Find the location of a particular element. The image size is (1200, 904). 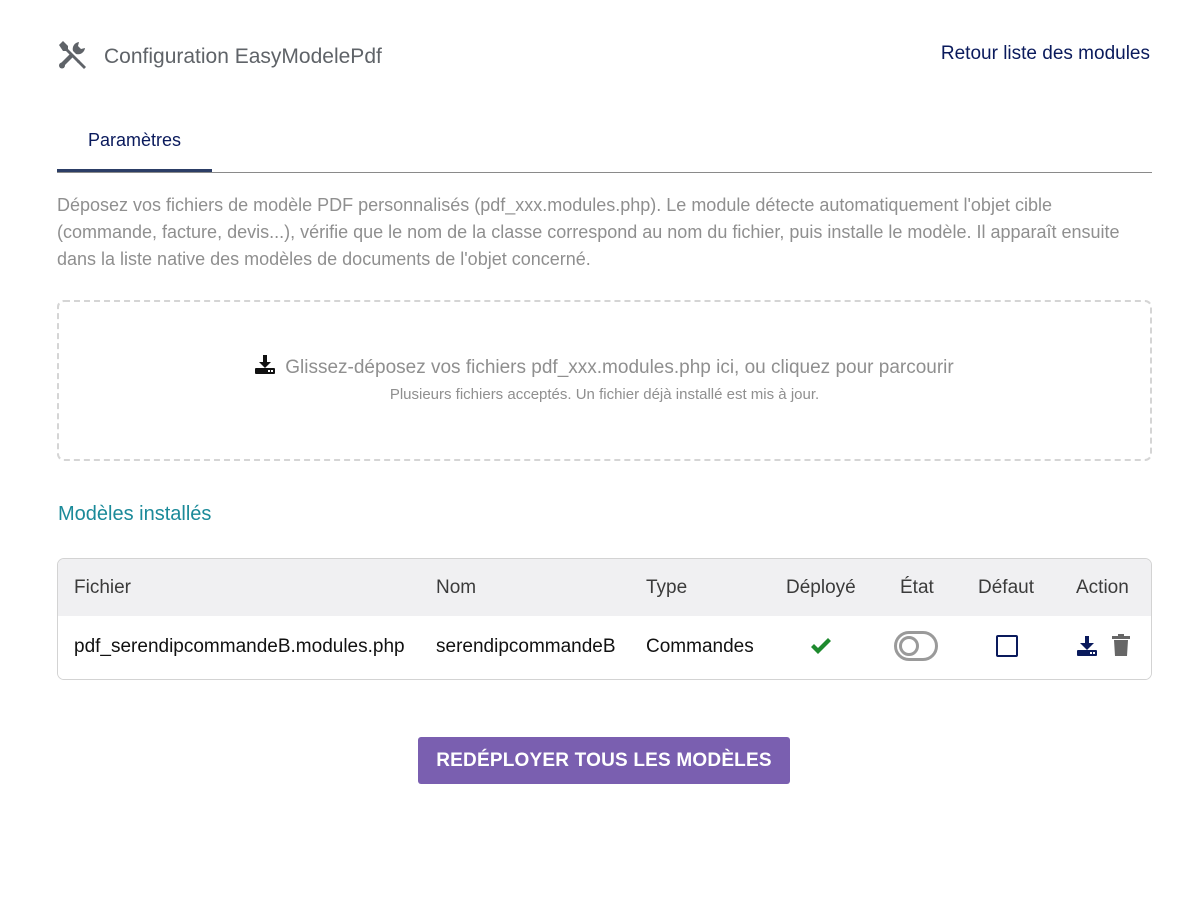

column-header-nom: Nom is located at coordinates (456, 587).